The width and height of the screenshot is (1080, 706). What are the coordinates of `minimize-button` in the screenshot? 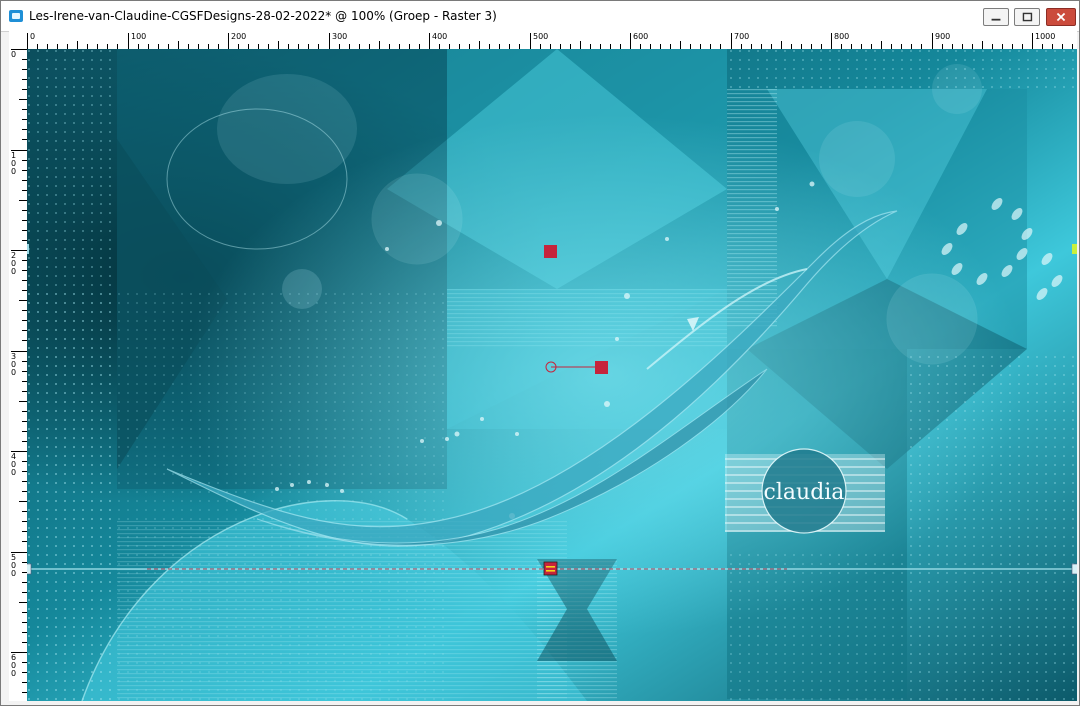 It's located at (996, 17).